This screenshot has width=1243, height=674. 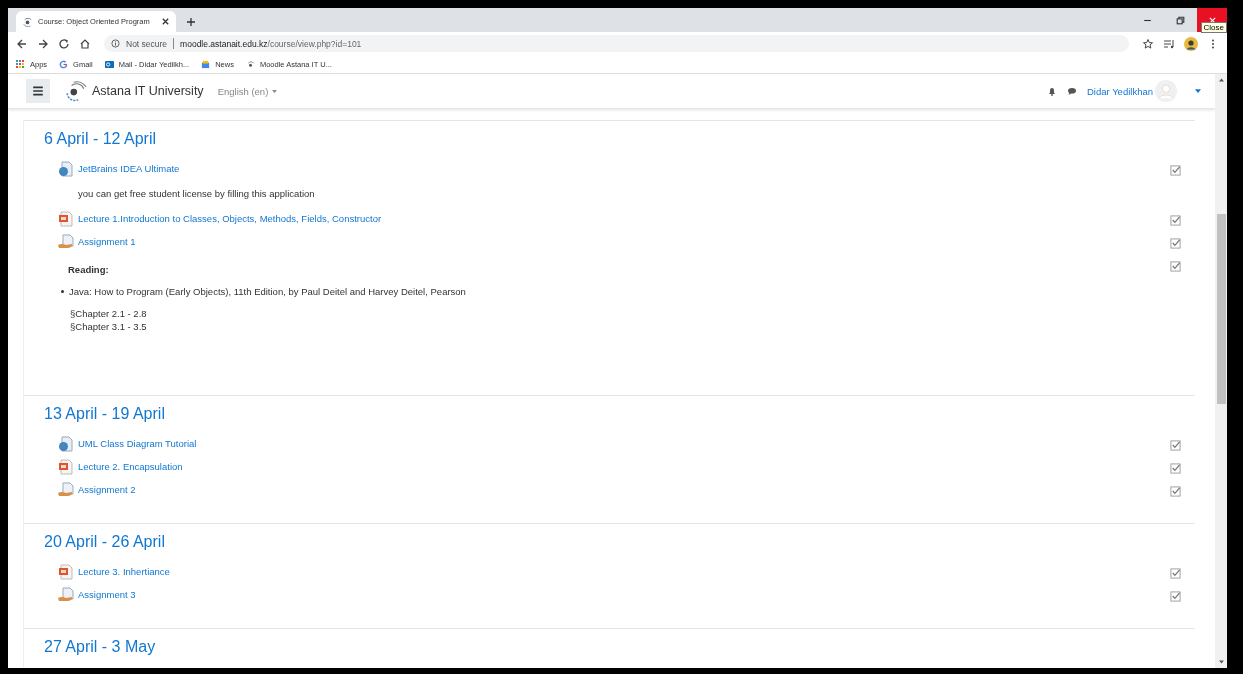 What do you see at coordinates (612, 414) in the screenshot?
I see `section-title: 13 April - 19 April` at bounding box center [612, 414].